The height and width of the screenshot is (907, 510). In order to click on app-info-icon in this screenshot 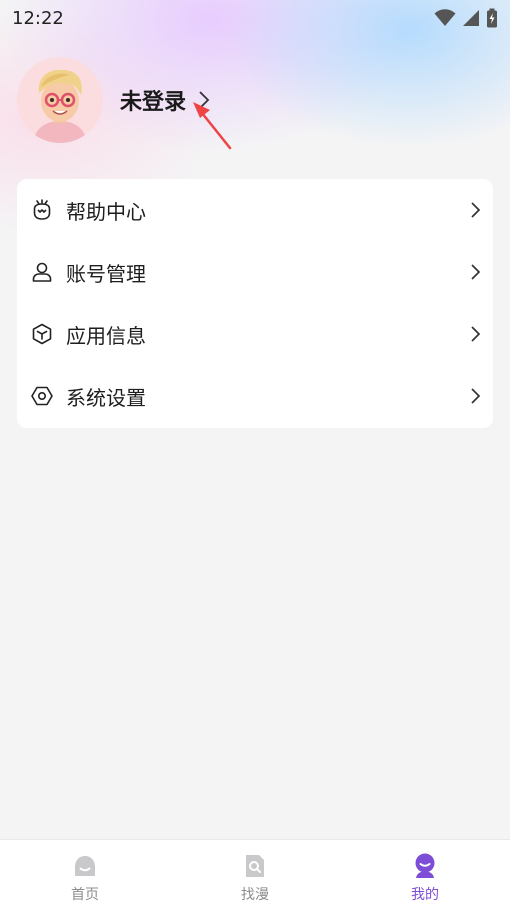, I will do `click(42, 334)`.